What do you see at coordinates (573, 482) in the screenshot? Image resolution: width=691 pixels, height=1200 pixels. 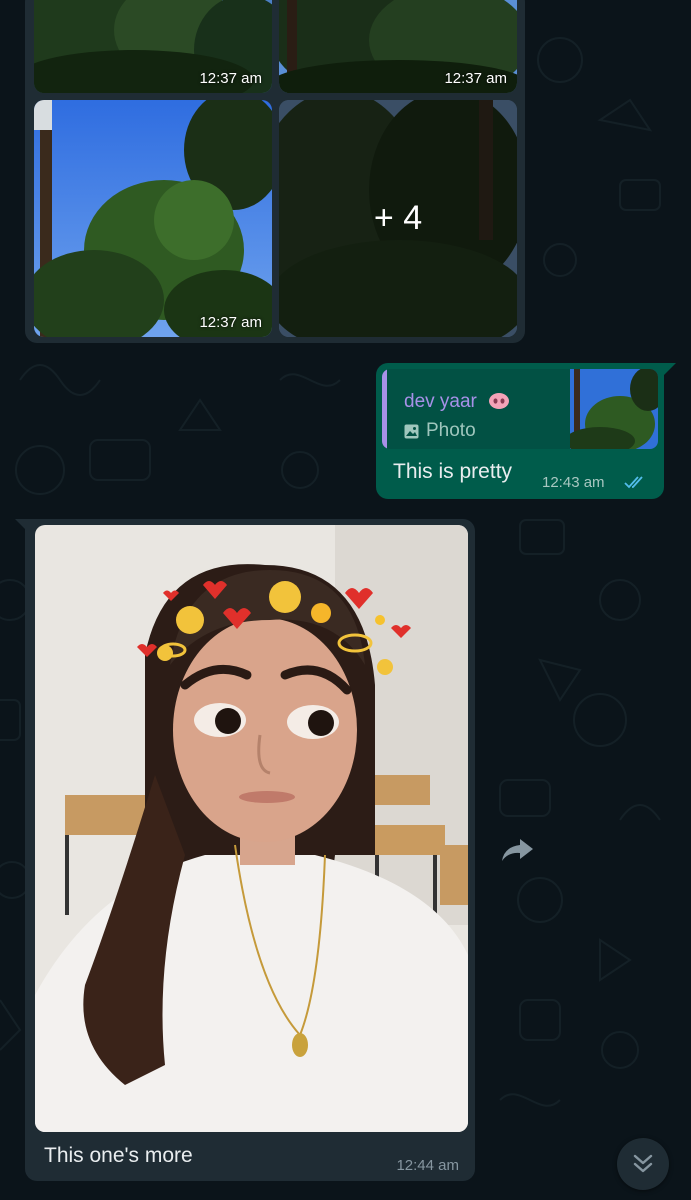 I see `message-timestamp: 12:43 am` at bounding box center [573, 482].